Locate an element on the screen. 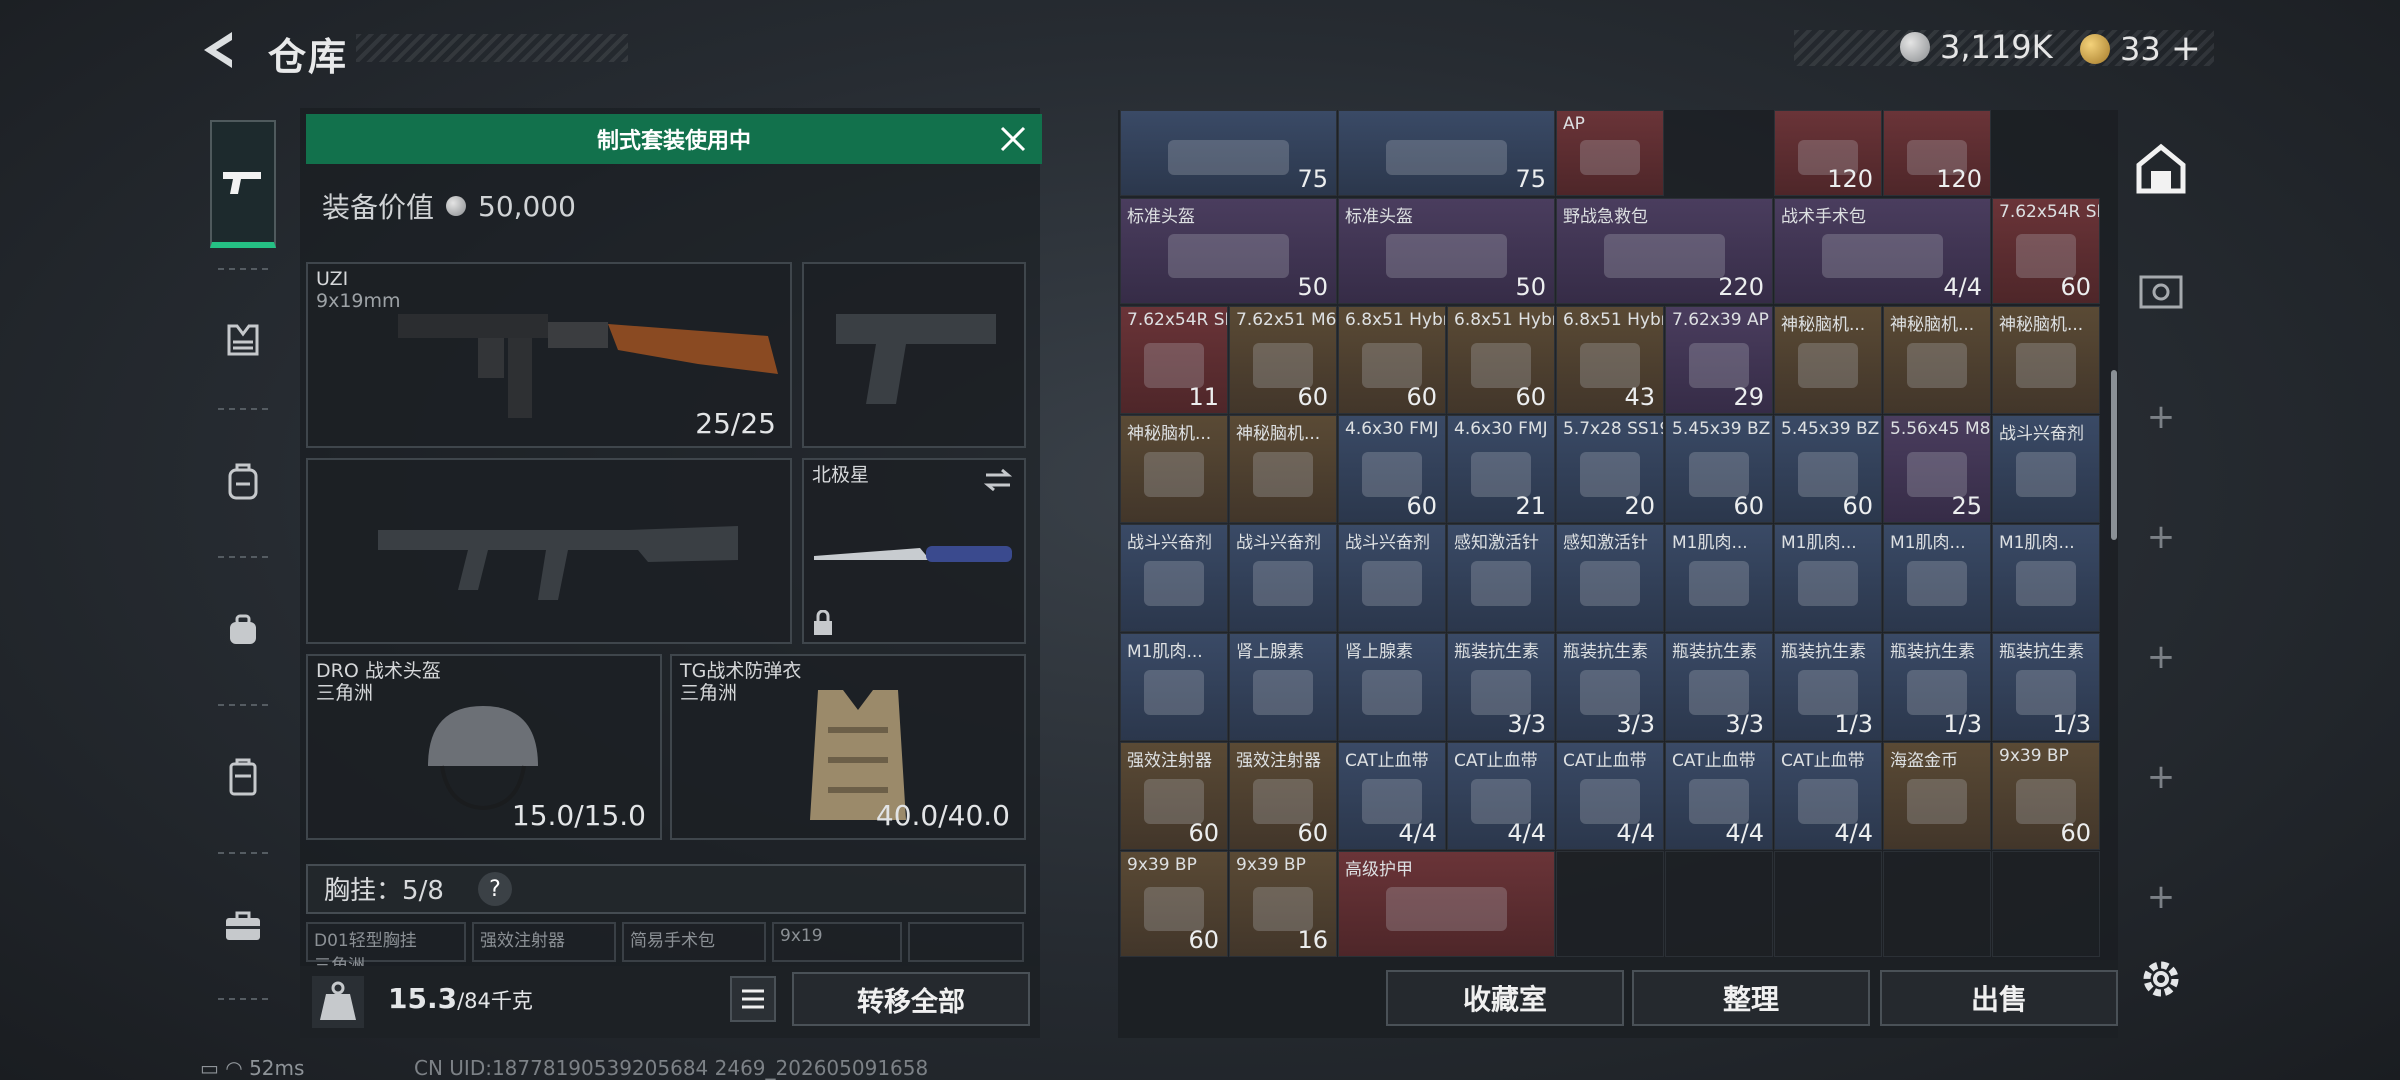 The image size is (2400, 1080). swap-icon is located at coordinates (998, 480).